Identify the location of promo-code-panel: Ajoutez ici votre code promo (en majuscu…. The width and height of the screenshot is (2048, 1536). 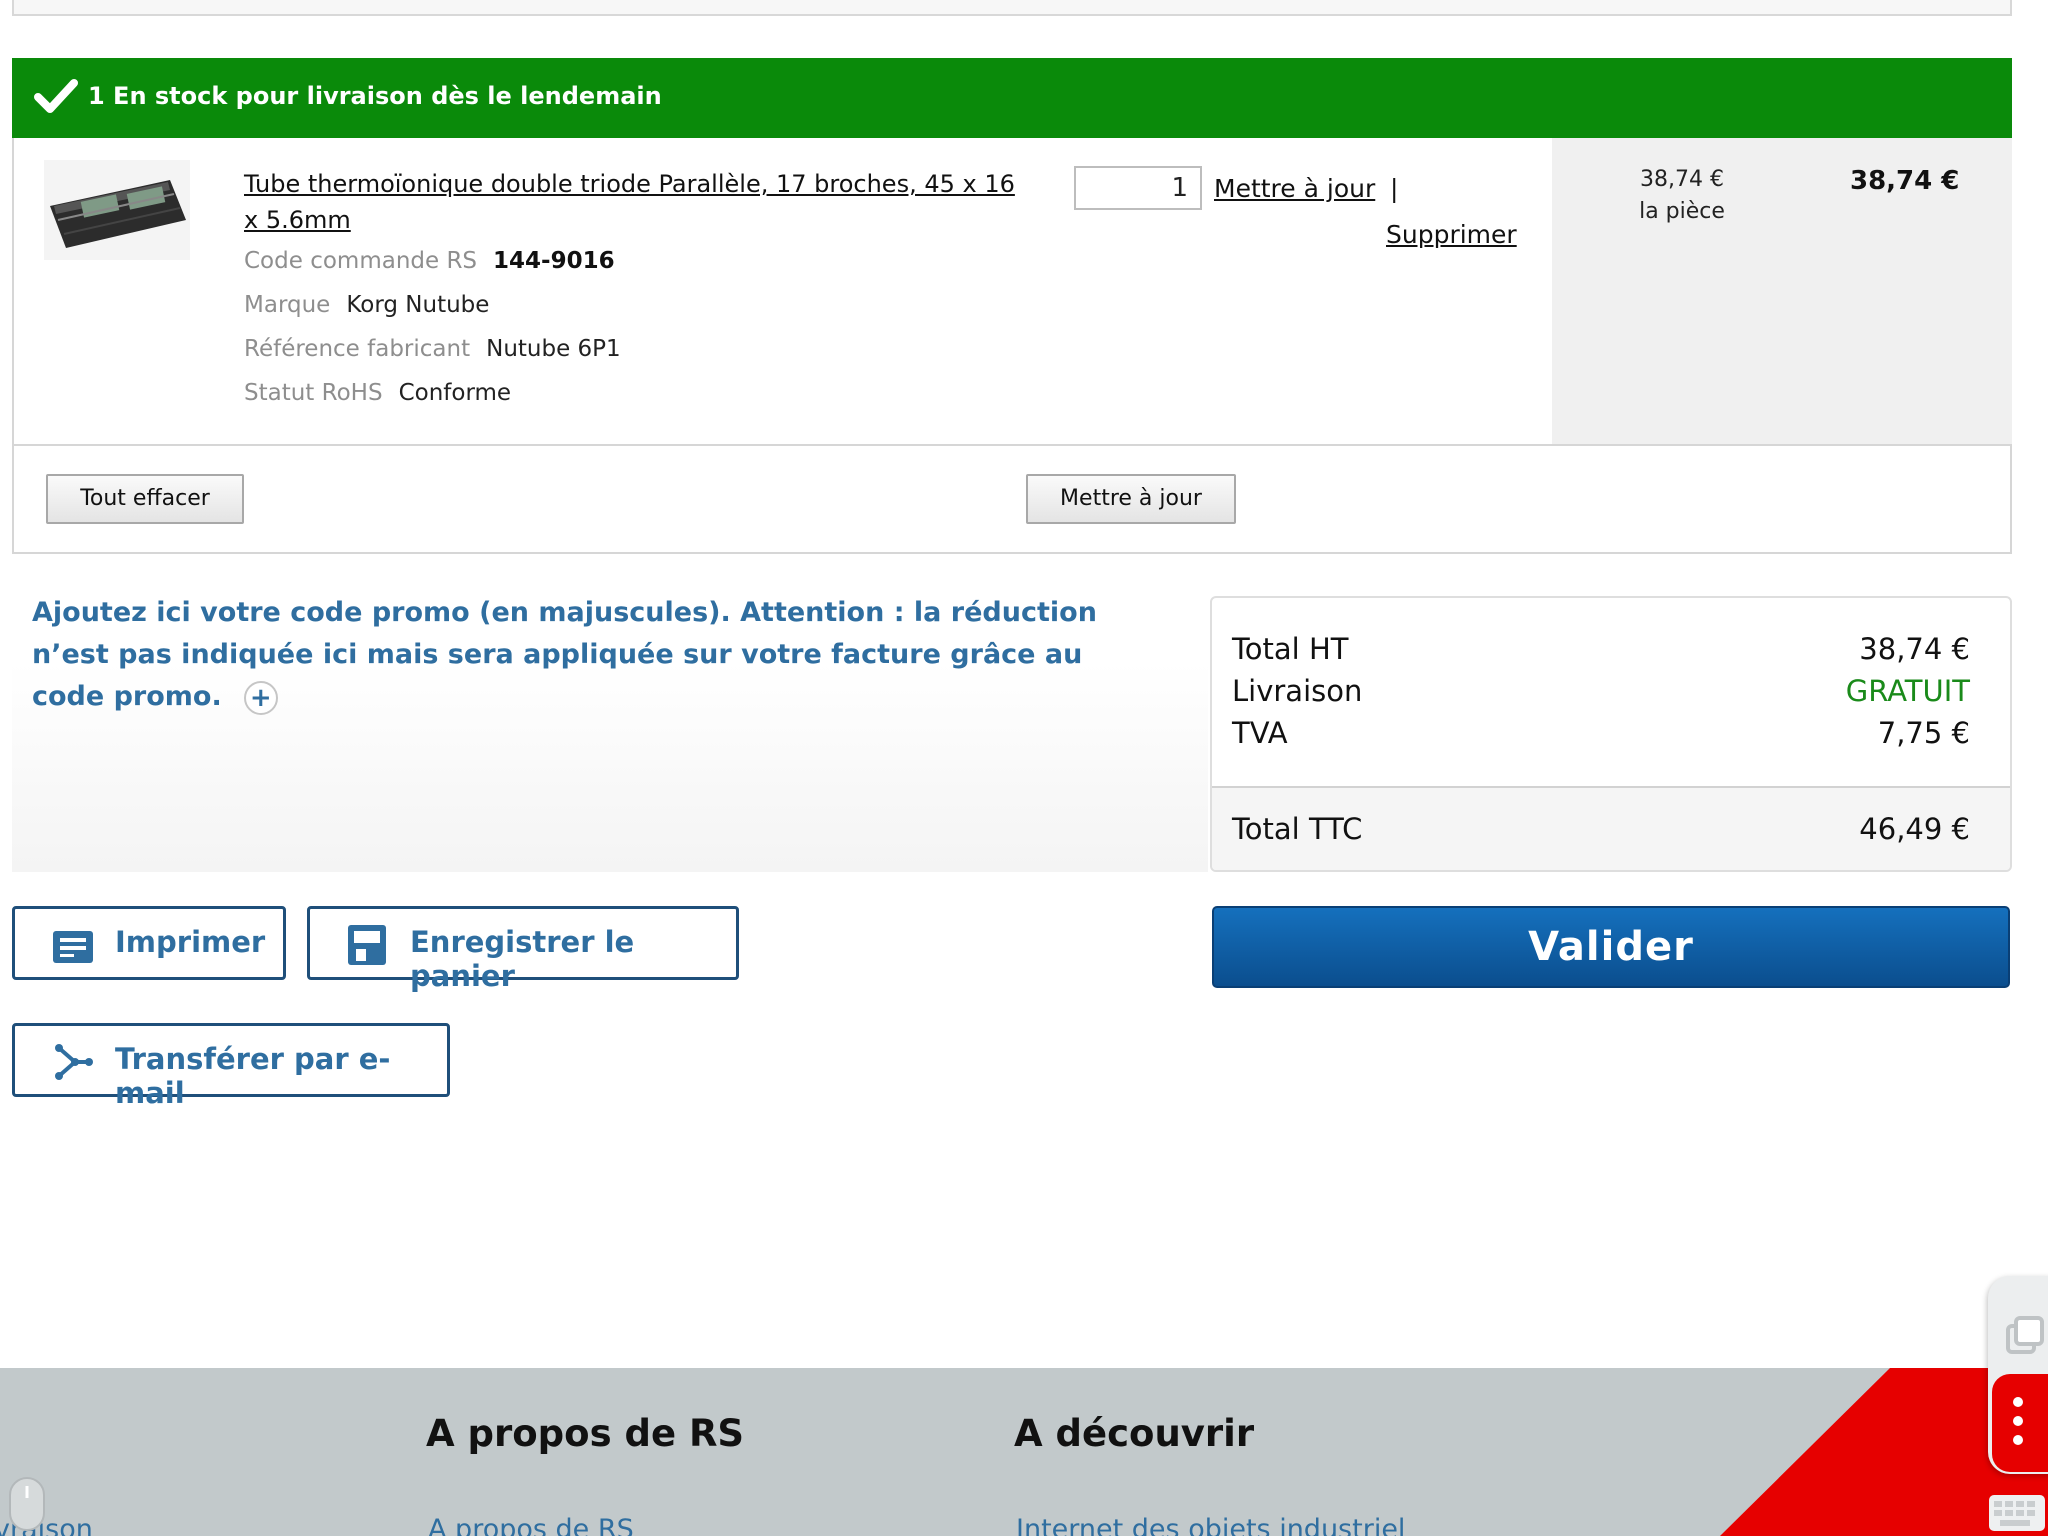
(610, 722).